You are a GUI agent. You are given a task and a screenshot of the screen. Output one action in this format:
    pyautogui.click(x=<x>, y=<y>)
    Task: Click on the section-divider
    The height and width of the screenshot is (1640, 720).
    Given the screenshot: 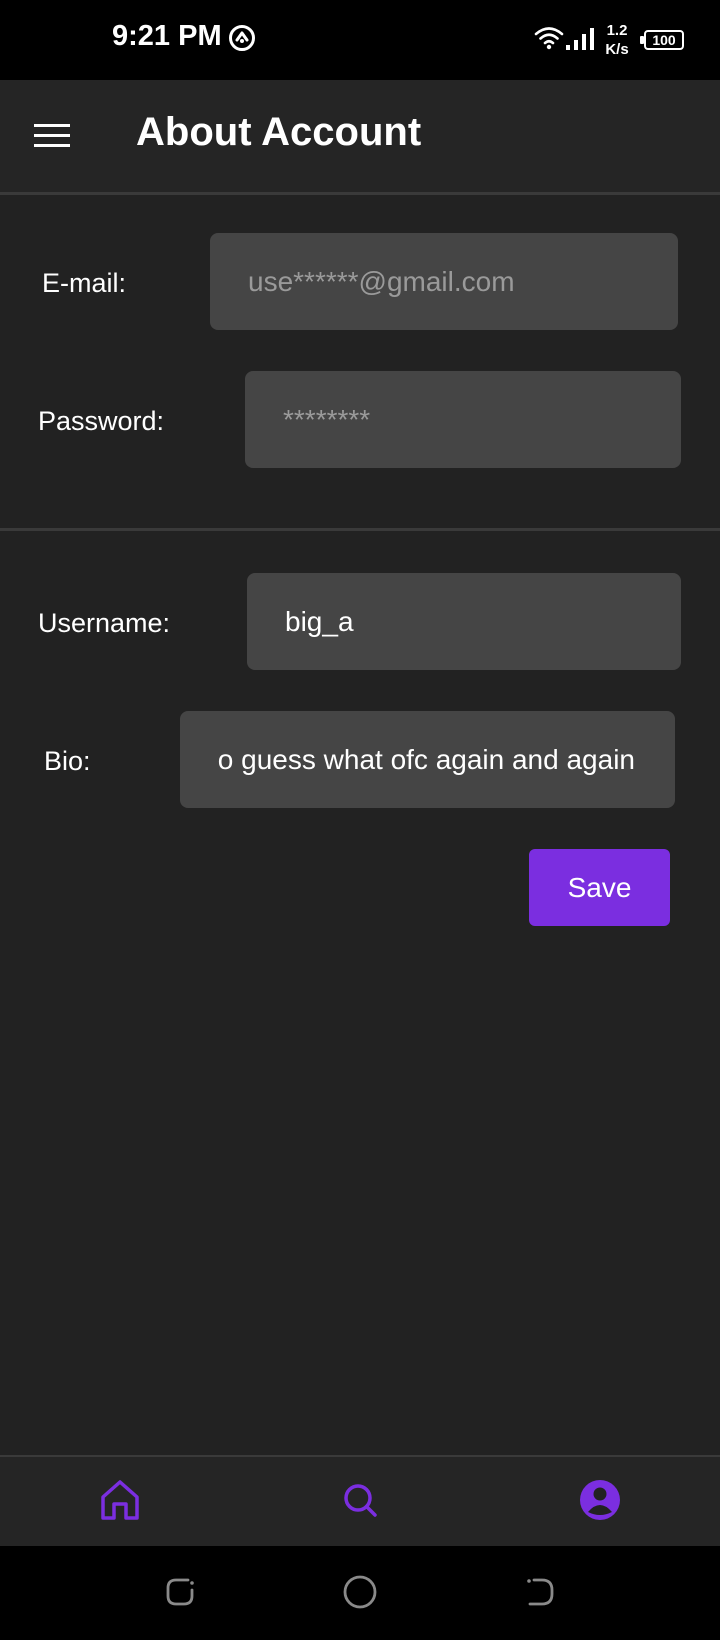 What is the action you would take?
    pyautogui.click(x=360, y=529)
    